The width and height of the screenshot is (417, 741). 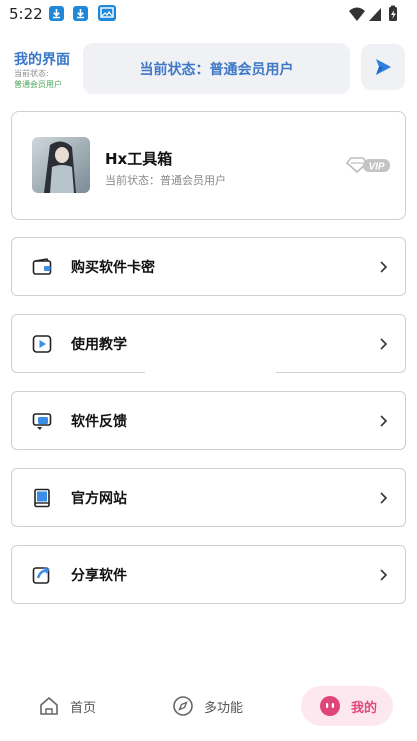 What do you see at coordinates (26, 14) in the screenshot?
I see `status-time: 5:22` at bounding box center [26, 14].